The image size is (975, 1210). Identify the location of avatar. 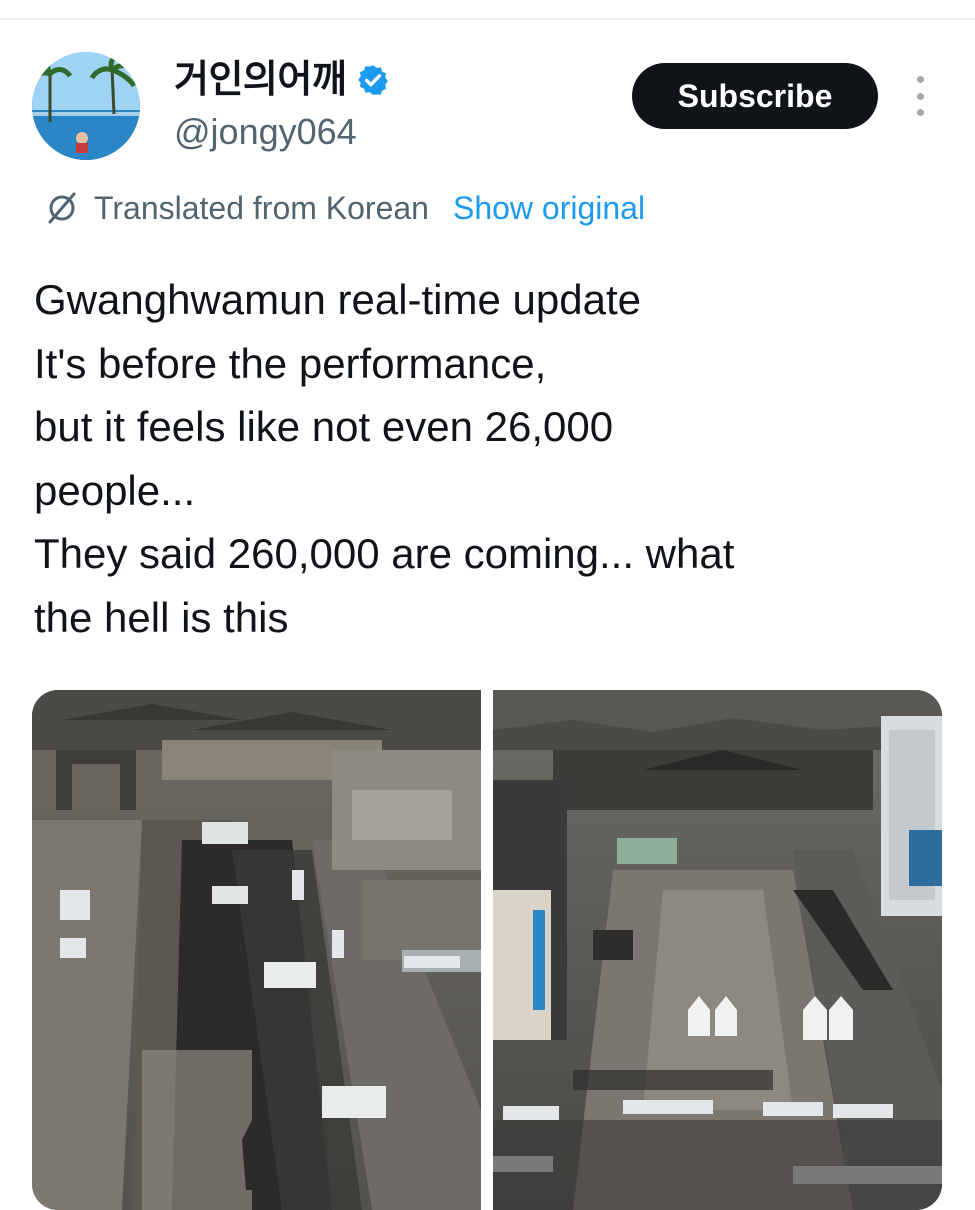
(86, 106).